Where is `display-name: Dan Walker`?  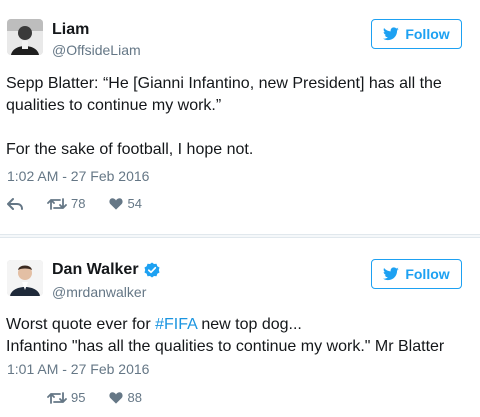
display-name: Dan Walker is located at coordinates (95, 270).